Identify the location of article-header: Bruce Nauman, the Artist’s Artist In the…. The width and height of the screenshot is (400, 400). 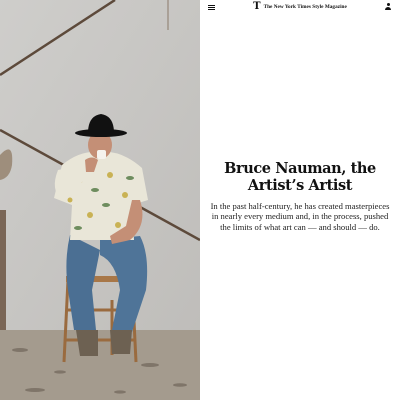
(300, 196).